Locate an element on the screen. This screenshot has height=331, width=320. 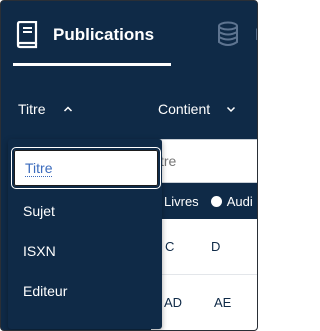
tab-next: F is located at coordinates (237, 35).